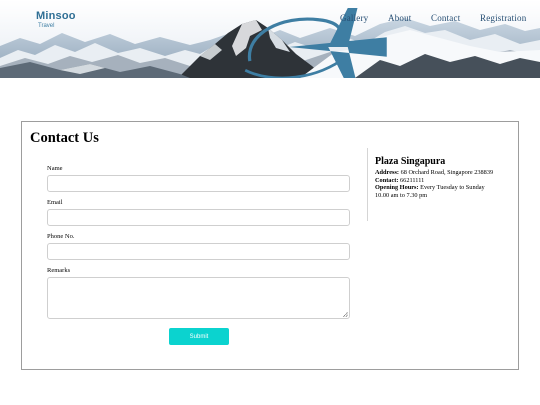  I want to click on main-nav: Gallery About Contact Registration, so click(270, 20).